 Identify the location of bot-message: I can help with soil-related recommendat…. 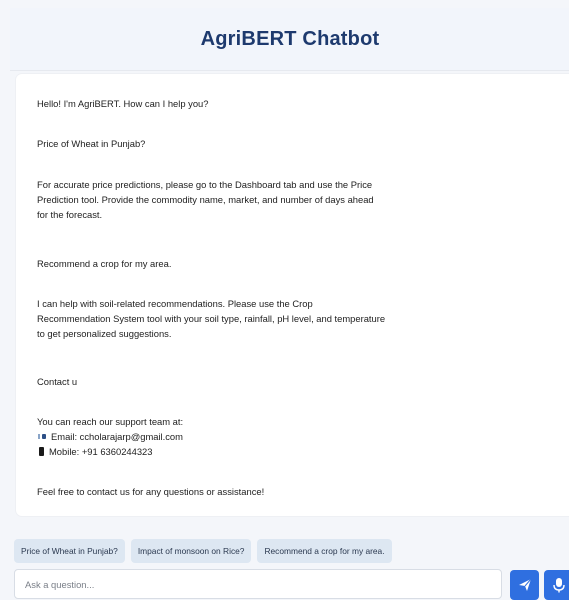
(252, 318).